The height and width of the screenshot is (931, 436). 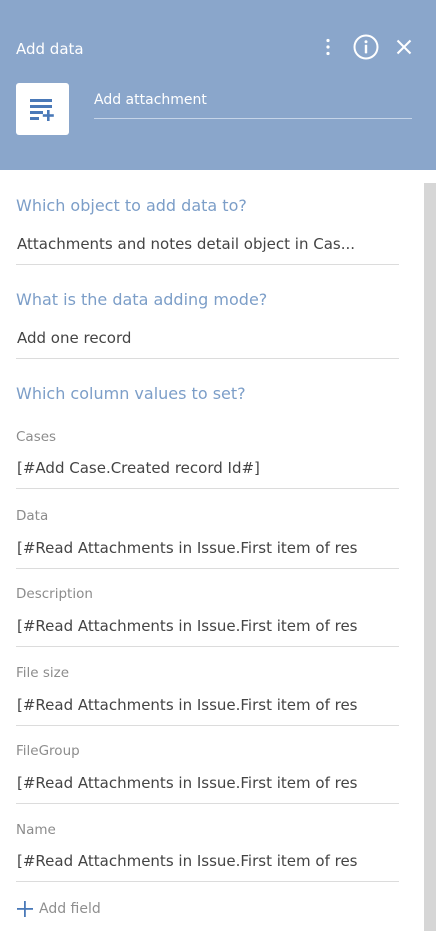 I want to click on columns-question: Which column values to set?, so click(x=131, y=393).